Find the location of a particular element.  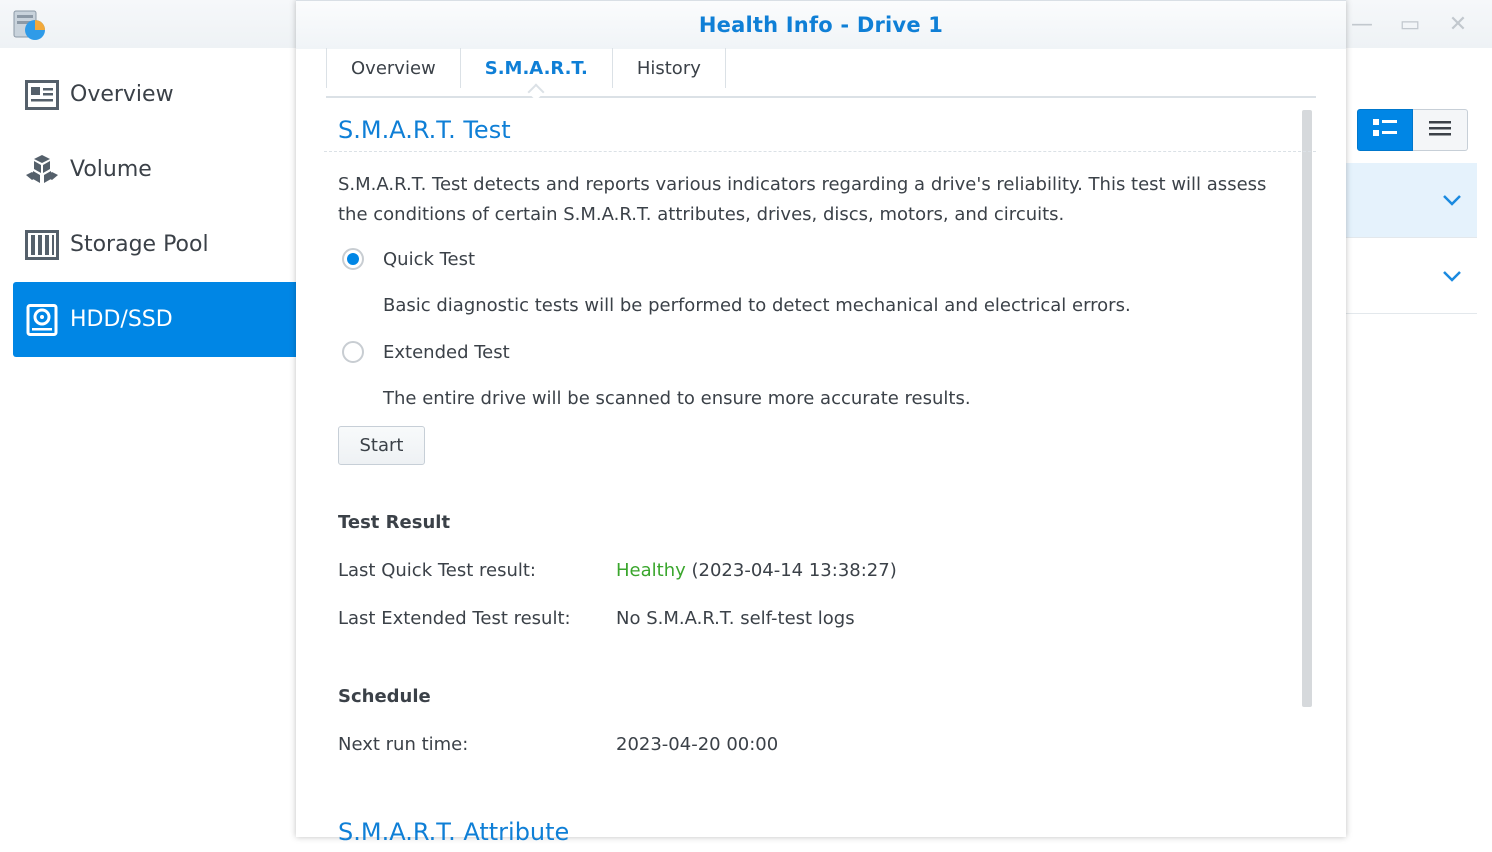

extended-result-label: Last Extended Test result: is located at coordinates (454, 618).